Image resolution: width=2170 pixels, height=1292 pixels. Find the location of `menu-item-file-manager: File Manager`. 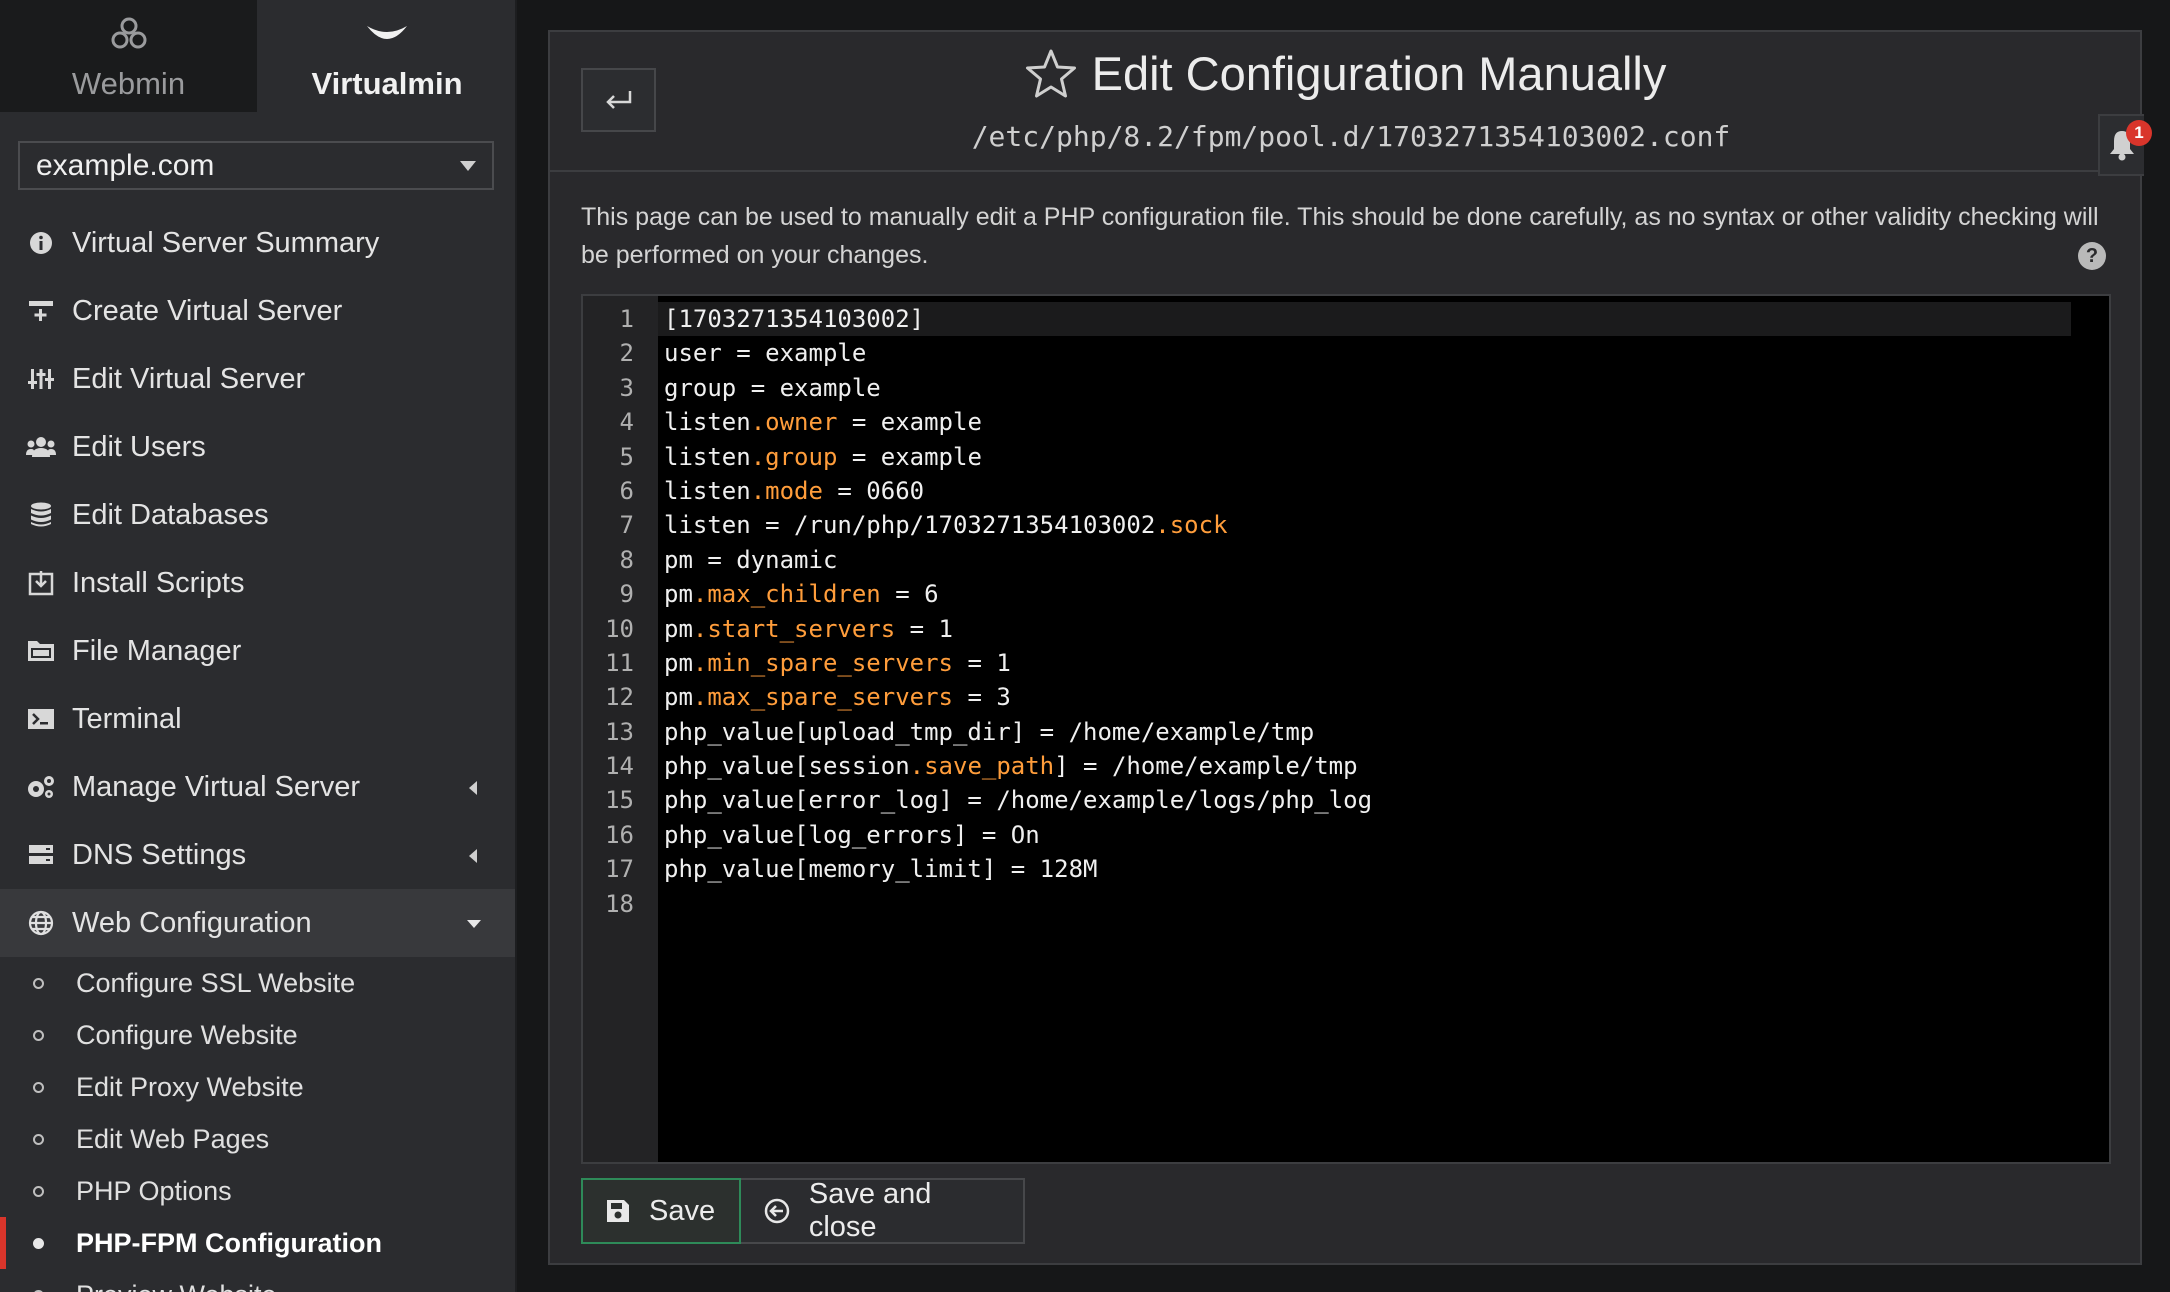

menu-item-file-manager: File Manager is located at coordinates (257, 651).